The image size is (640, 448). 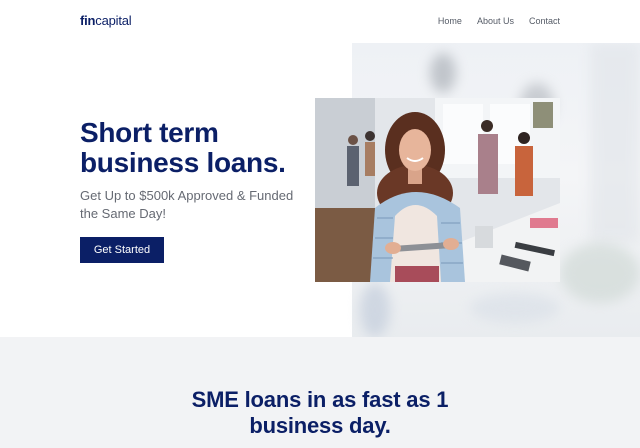 What do you see at coordinates (320, 412) in the screenshot?
I see `section-title: SME loans in as fast as 1 business day.` at bounding box center [320, 412].